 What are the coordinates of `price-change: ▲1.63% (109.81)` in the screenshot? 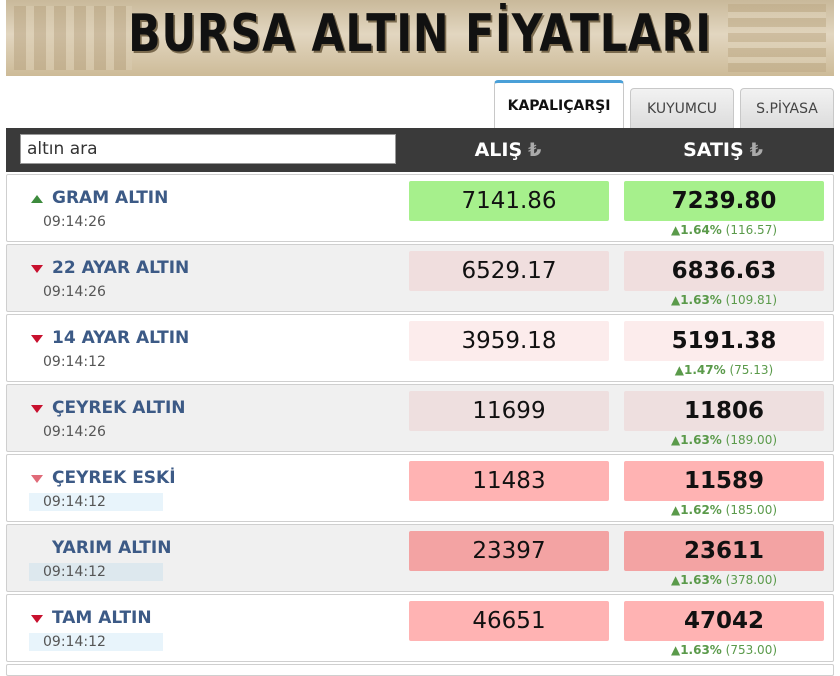 It's located at (724, 300).